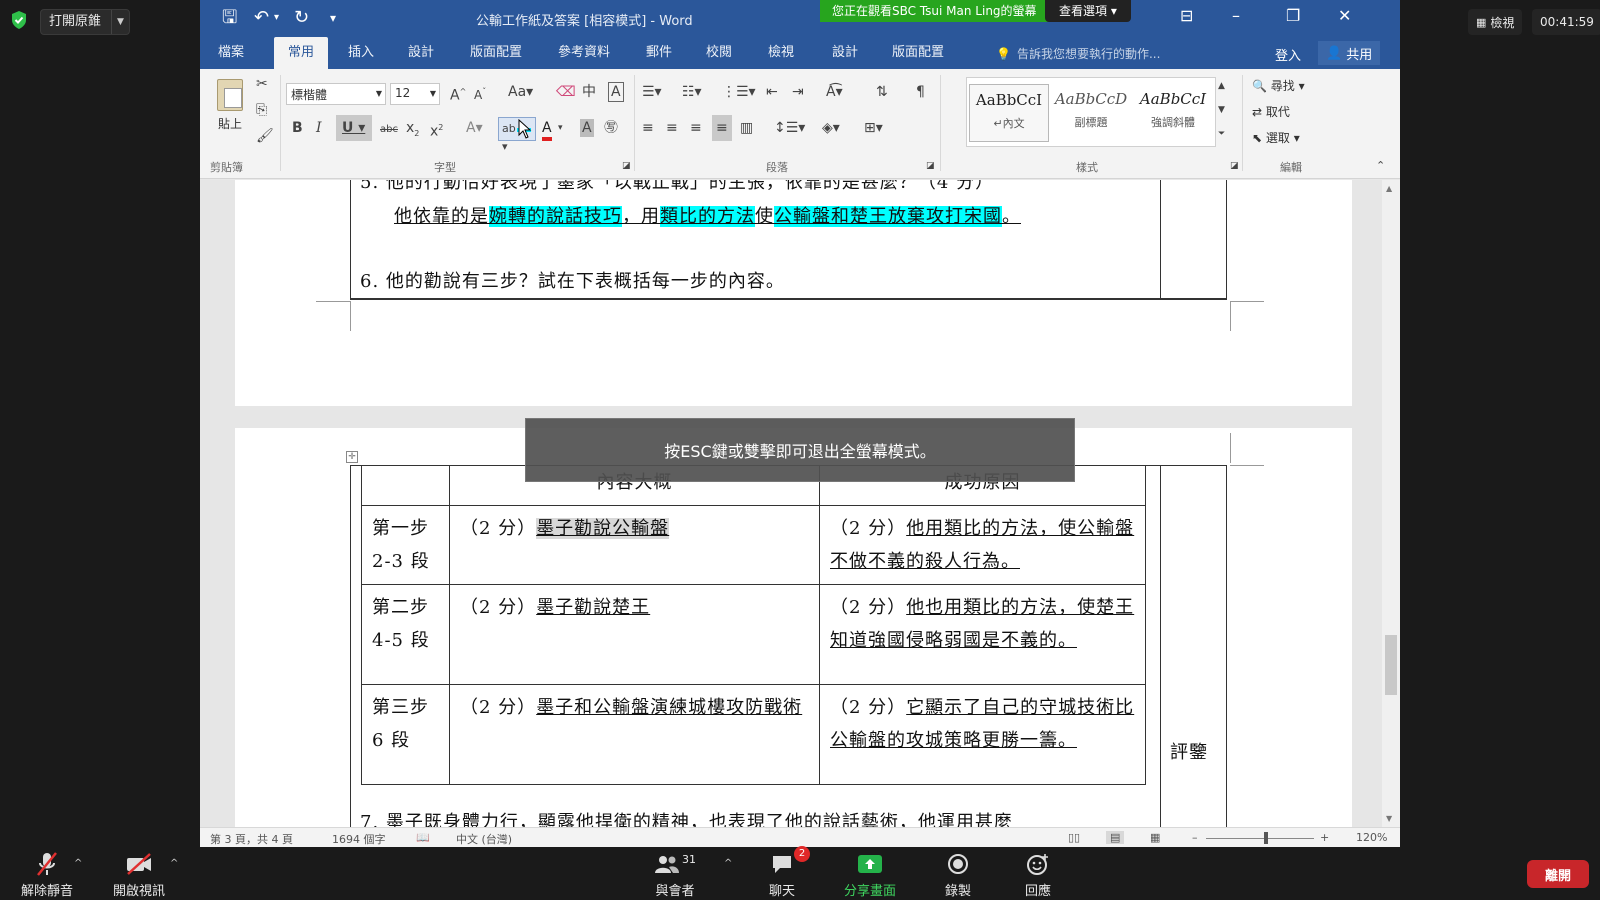  Describe the element at coordinates (319, 128) in the screenshot. I see `italic-icon: I` at that location.